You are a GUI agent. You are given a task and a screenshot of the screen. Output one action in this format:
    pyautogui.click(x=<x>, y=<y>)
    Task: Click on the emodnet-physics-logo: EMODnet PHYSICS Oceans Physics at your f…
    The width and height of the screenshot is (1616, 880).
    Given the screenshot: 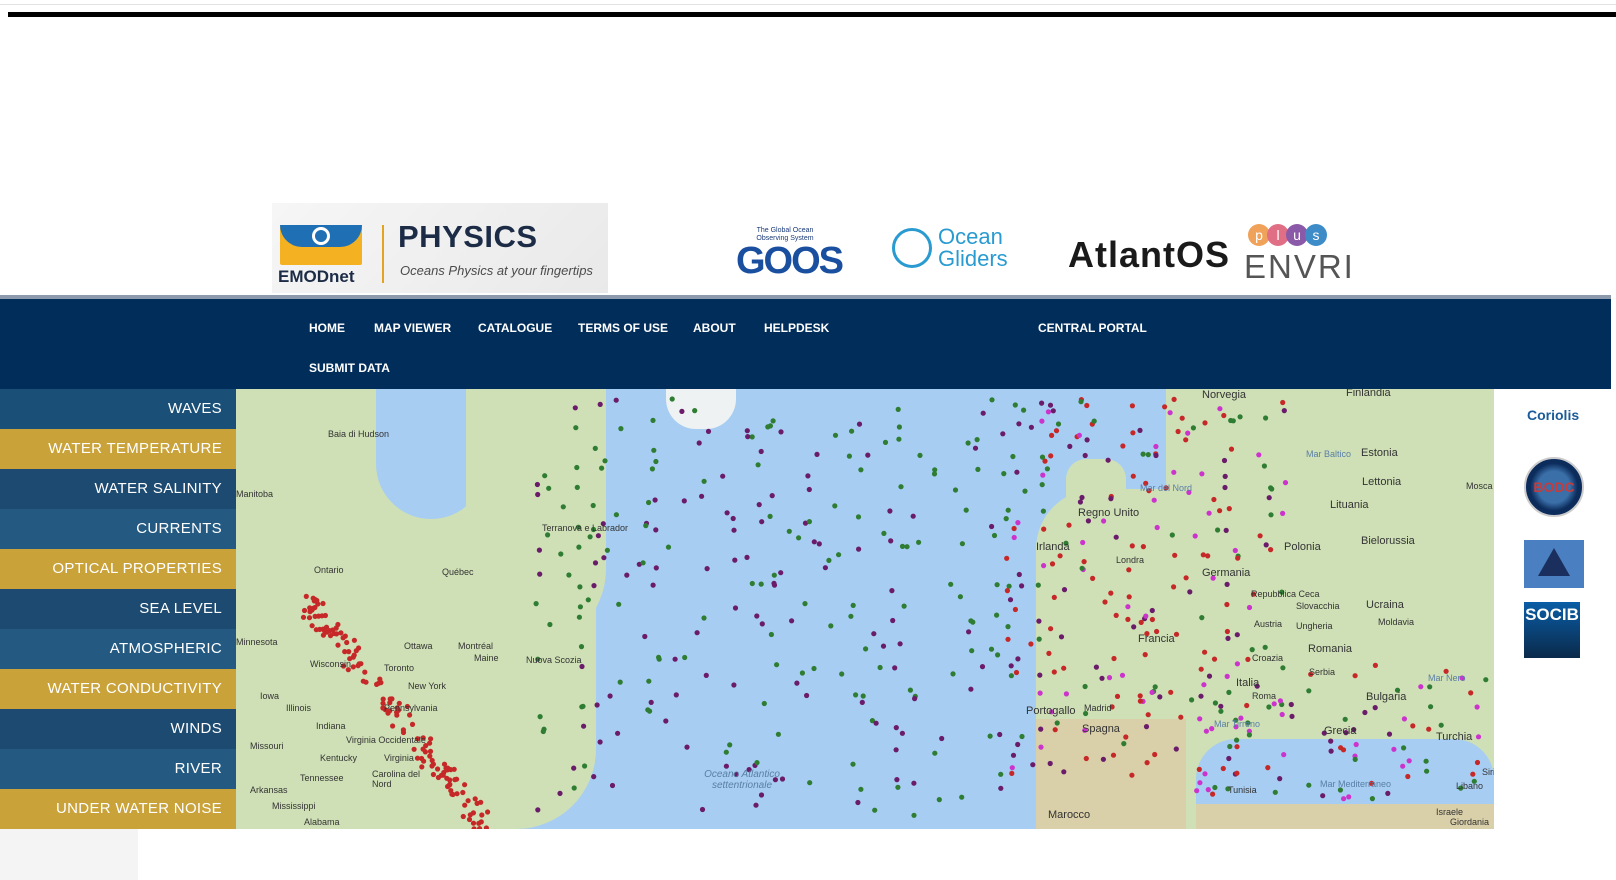 What is the action you would take?
    pyautogui.click(x=440, y=248)
    